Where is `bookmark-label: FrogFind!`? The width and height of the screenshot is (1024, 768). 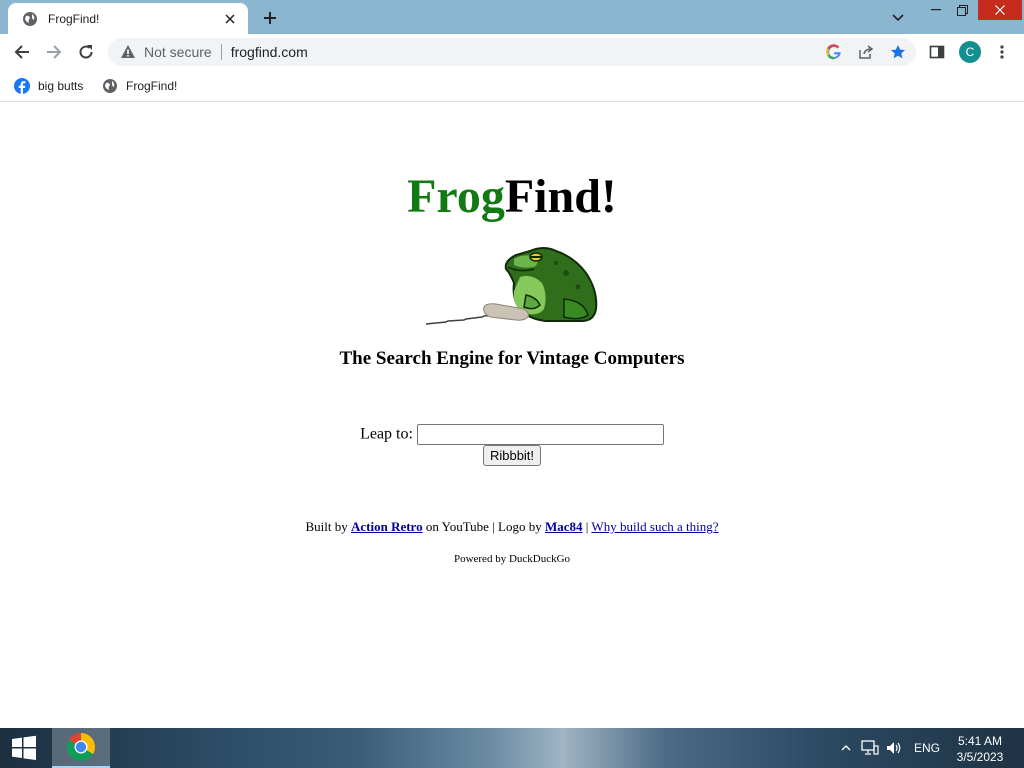 bookmark-label: FrogFind! is located at coordinates (152, 86).